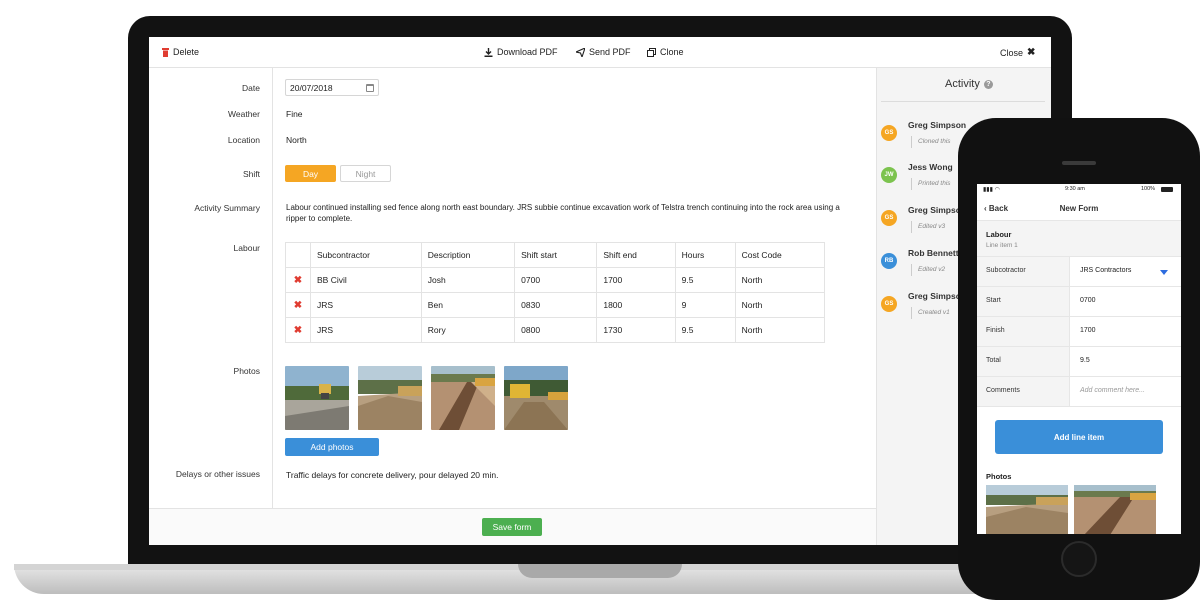  What do you see at coordinates (467, 330) in the screenshot?
I see `table-cell: Rory` at bounding box center [467, 330].